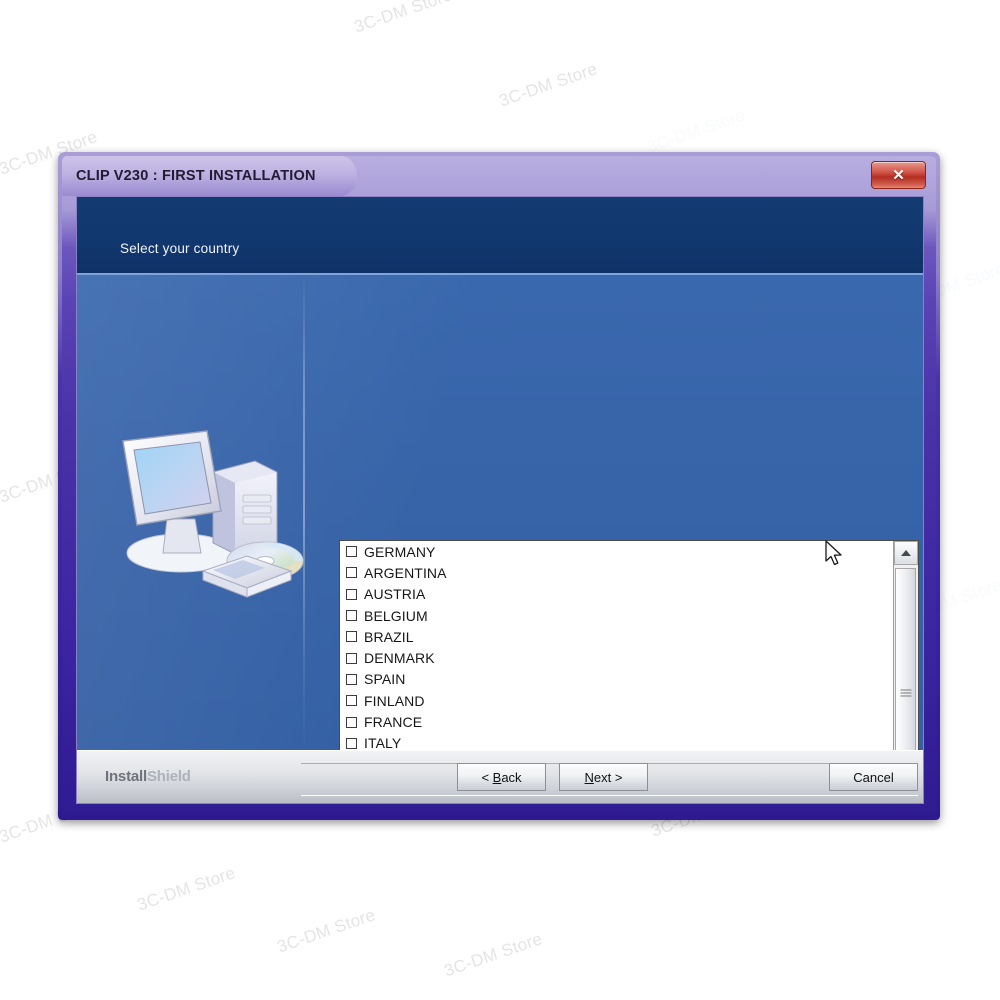  I want to click on next-button: Next >, so click(603, 777).